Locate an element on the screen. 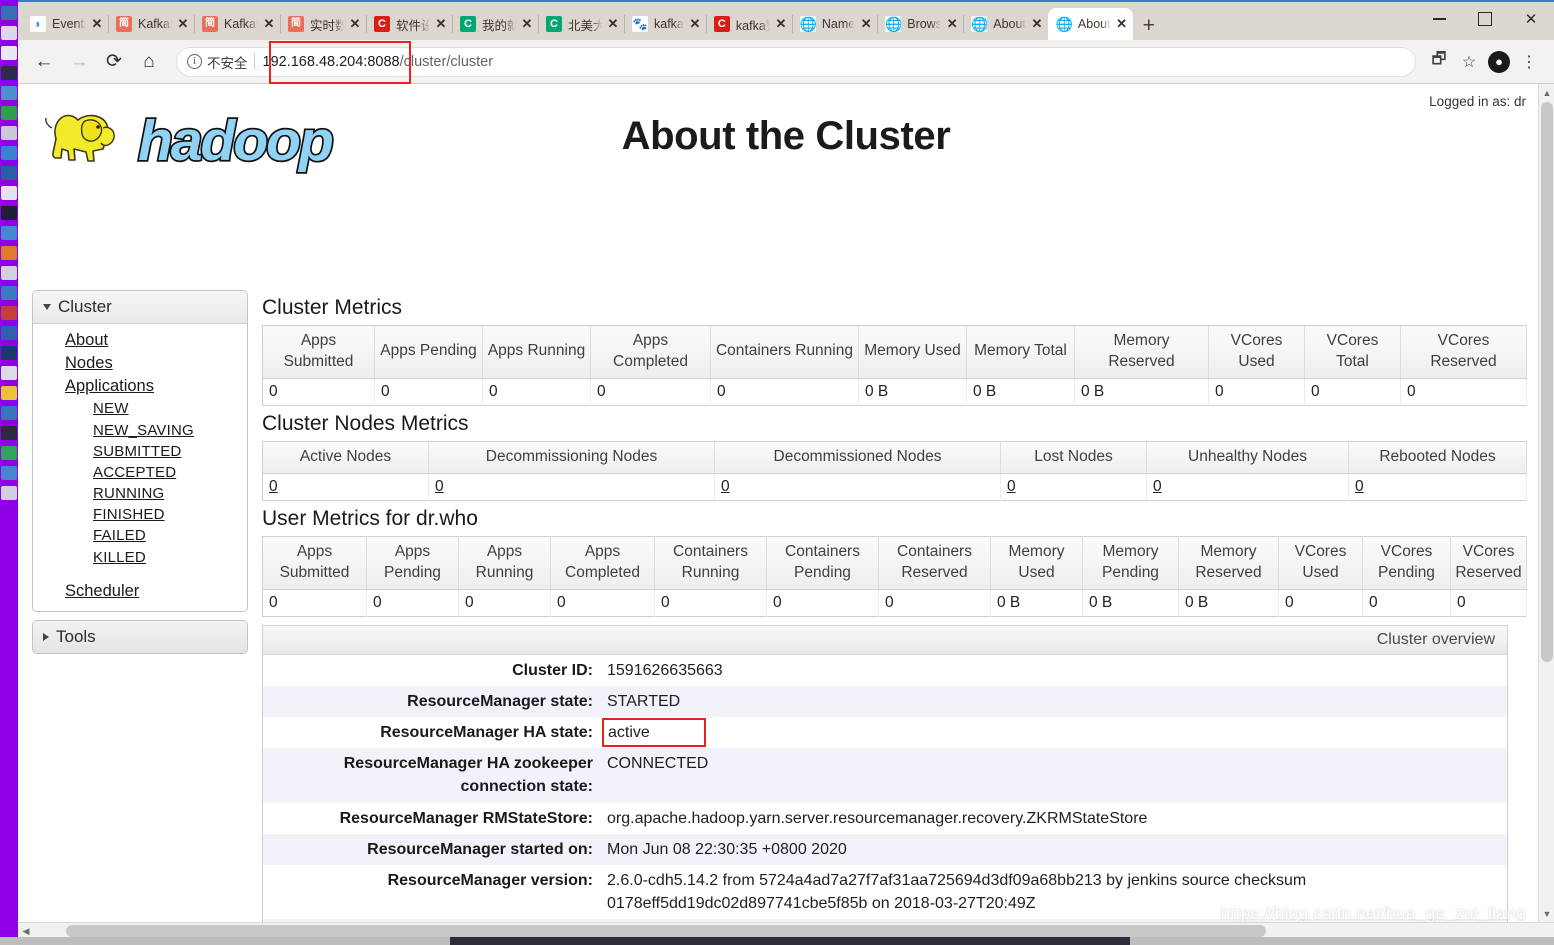 This screenshot has width=1554, height=945. security-chip: i 不安全 is located at coordinates (220, 62).